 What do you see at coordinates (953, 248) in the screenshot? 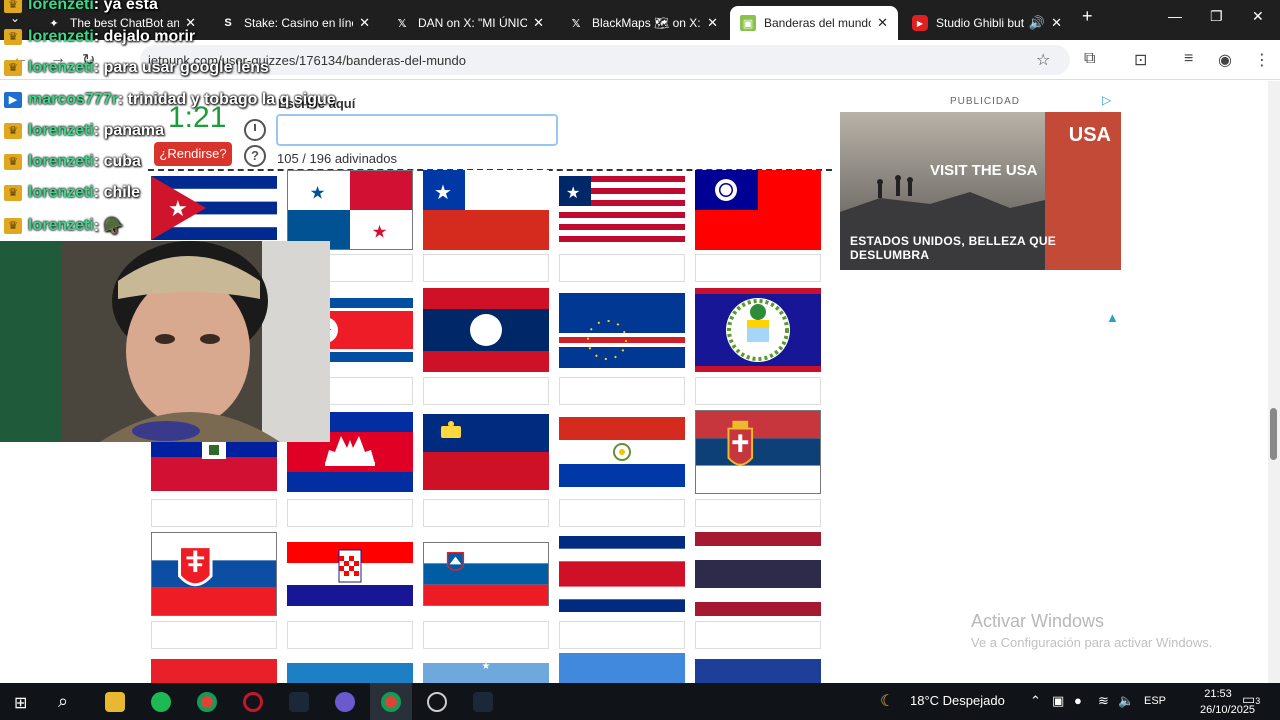
I see `ad-caption: ESTADOS UNIDOS, BELLEZA QUE DESLUMBRA` at bounding box center [953, 248].